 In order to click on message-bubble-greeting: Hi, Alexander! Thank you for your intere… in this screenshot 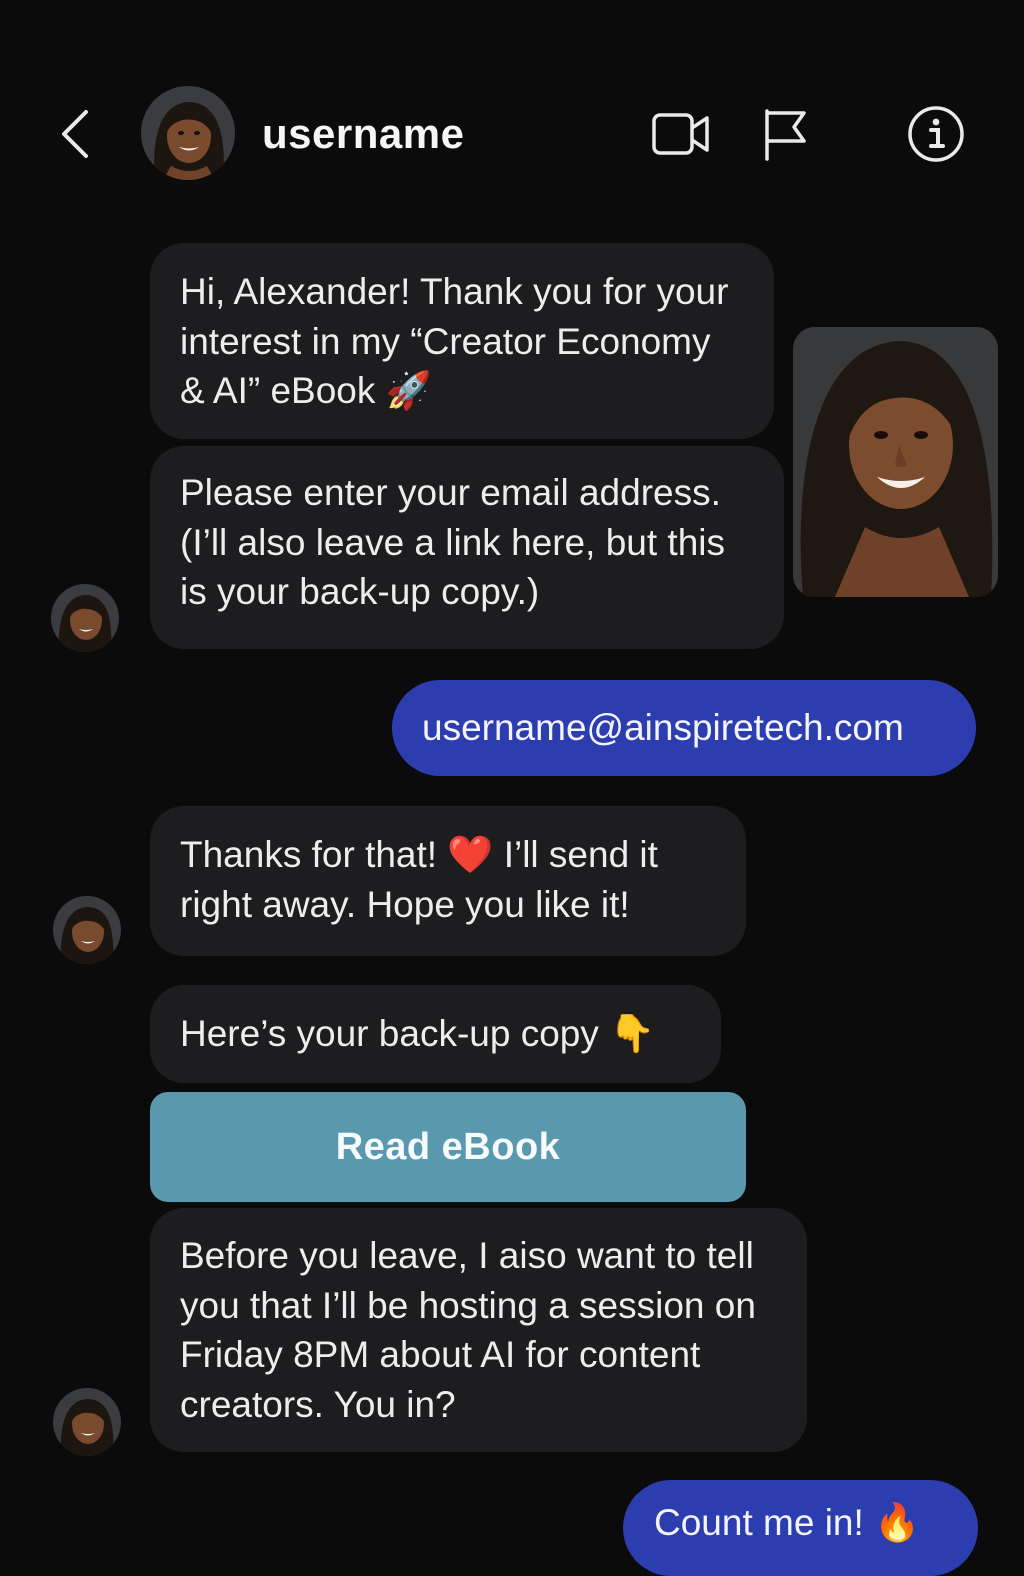, I will do `click(462, 341)`.